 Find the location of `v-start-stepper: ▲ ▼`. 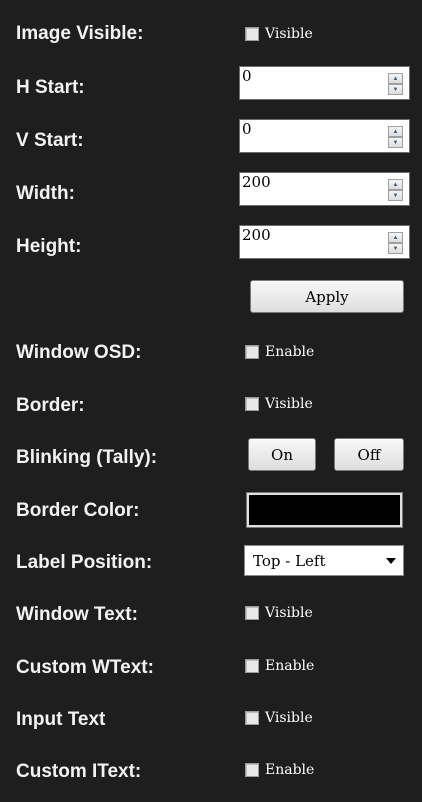

v-start-stepper: ▲ ▼ is located at coordinates (395, 137).